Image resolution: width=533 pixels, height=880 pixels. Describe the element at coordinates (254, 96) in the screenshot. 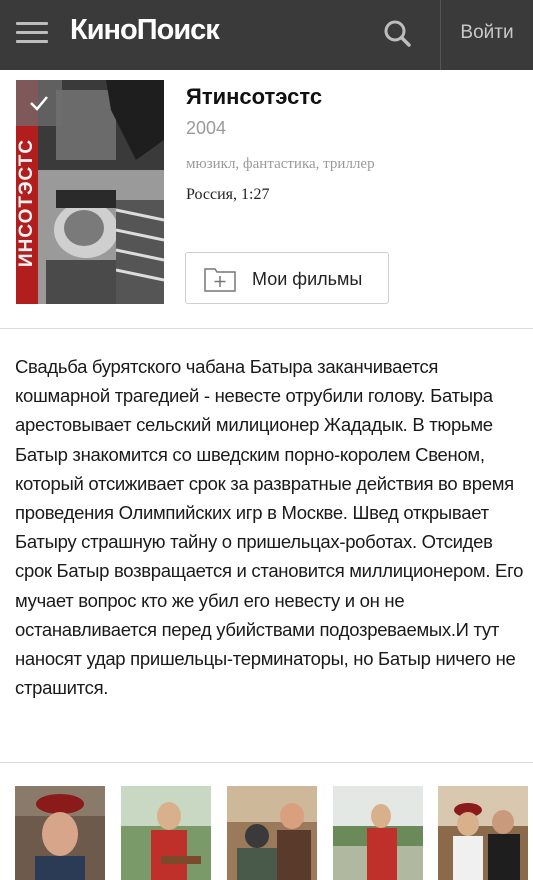

I see `movie-title: Ятинсотэстс` at that location.